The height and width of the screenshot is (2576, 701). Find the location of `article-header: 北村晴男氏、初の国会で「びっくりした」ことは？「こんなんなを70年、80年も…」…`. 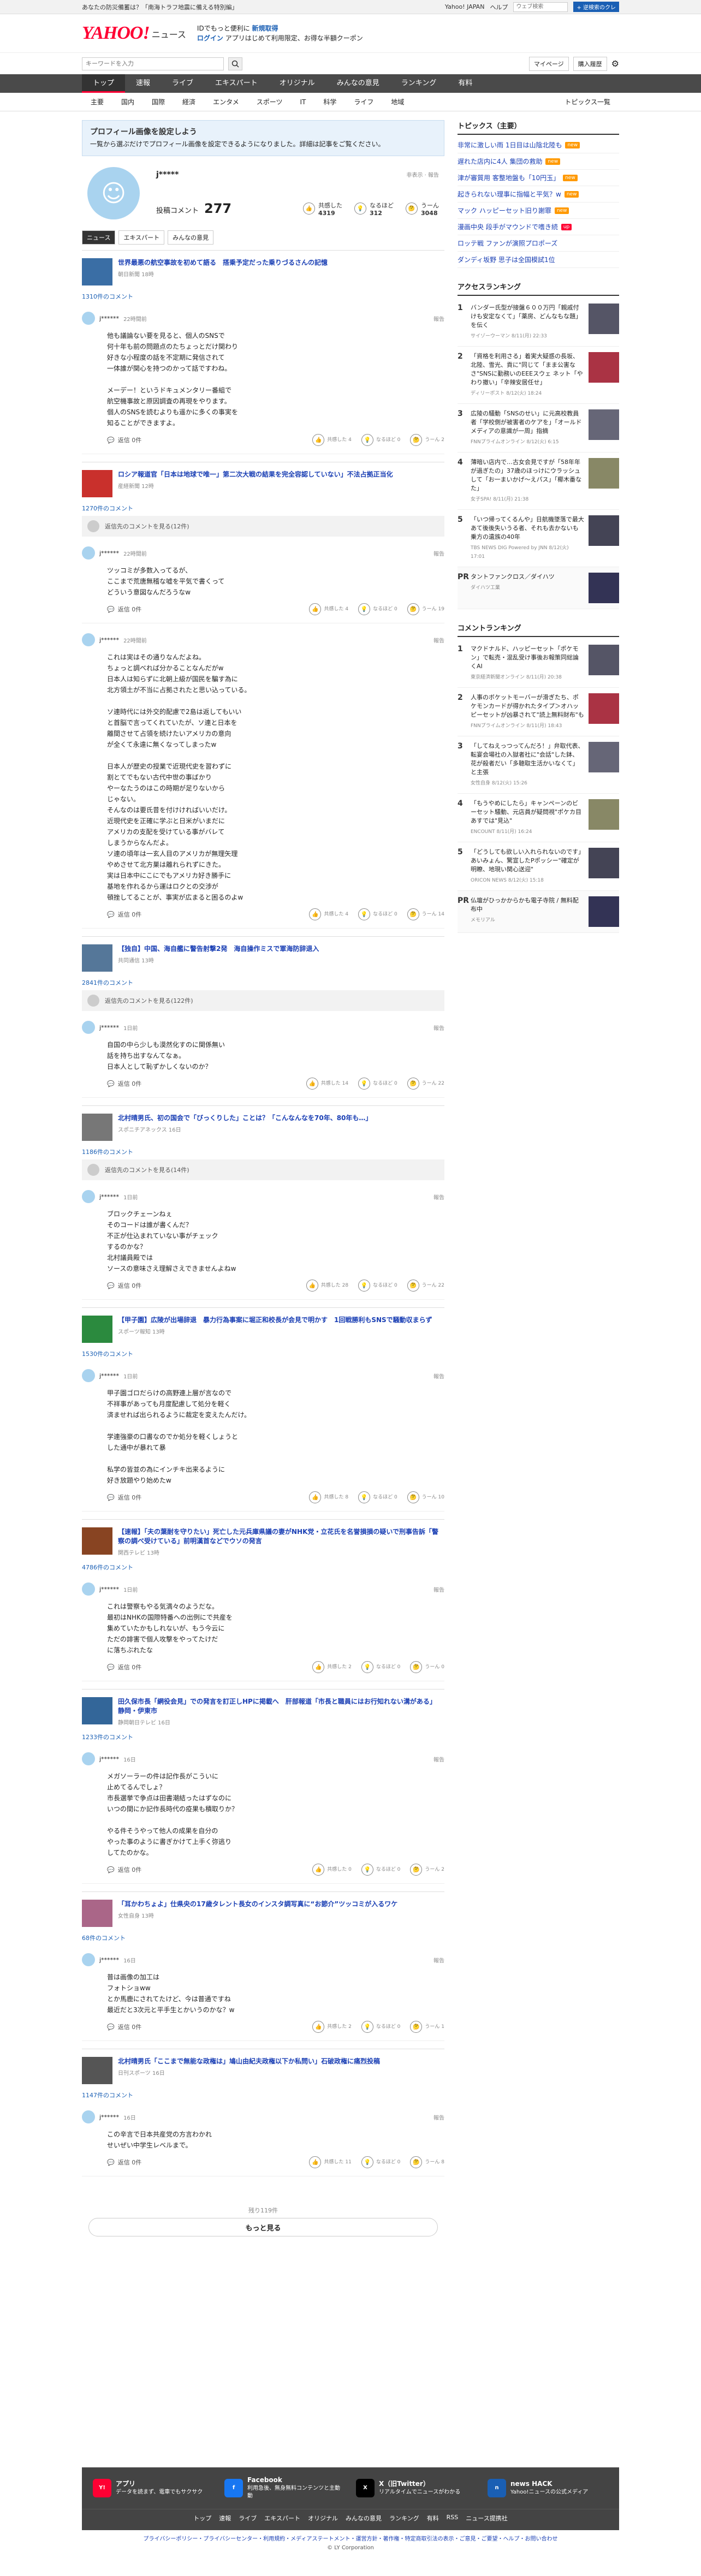

article-header: 北村晴男氏、初の国会で「びっくりした」ことは？「こんなんなを70年、80年も…」… is located at coordinates (263, 1127).